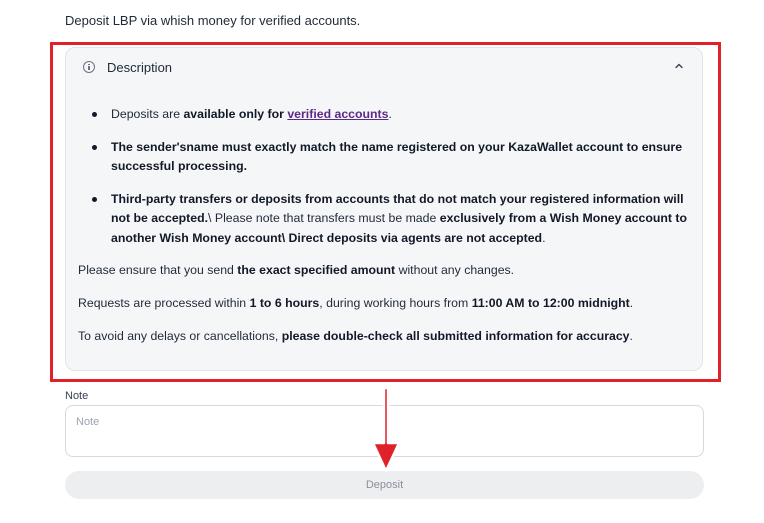 This screenshot has height=523, width=764. Describe the element at coordinates (544, 237) in the screenshot. I see `bullet3-post: .` at that location.